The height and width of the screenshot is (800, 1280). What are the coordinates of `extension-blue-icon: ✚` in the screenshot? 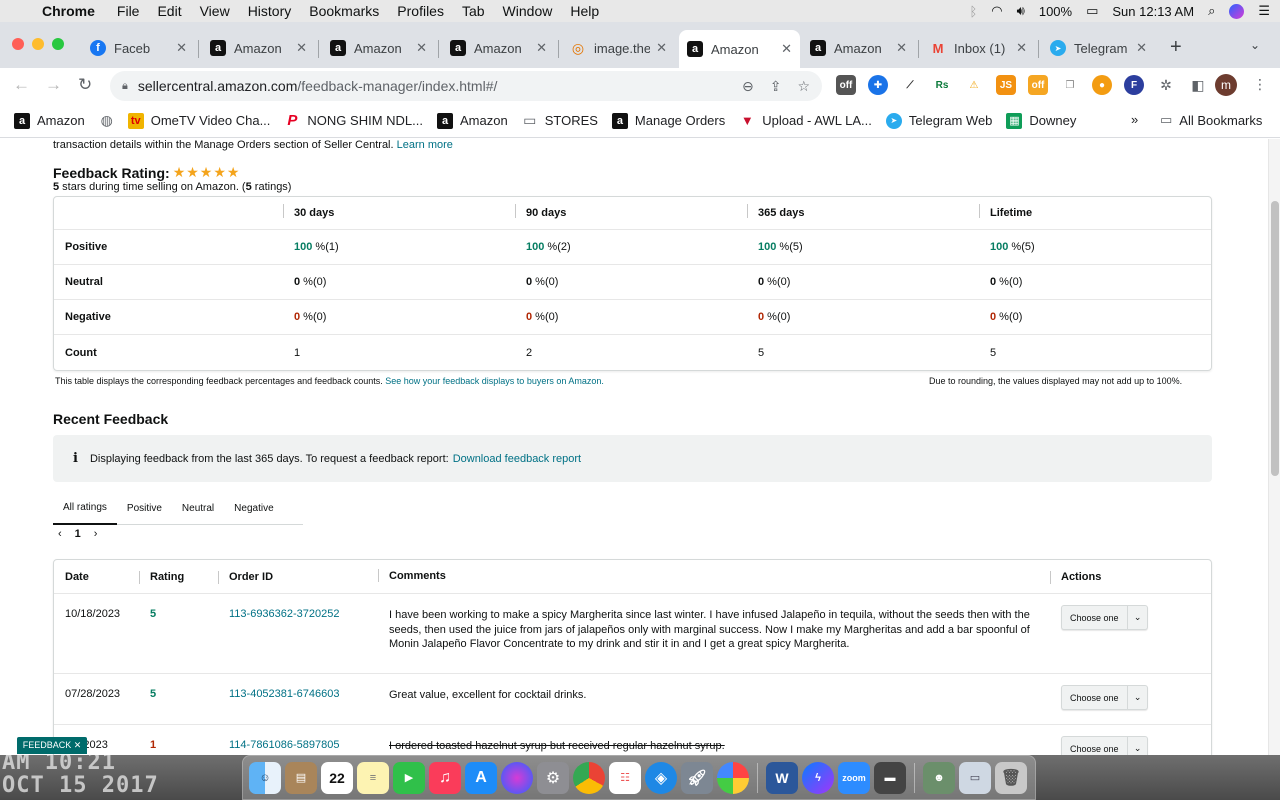 It's located at (878, 85).